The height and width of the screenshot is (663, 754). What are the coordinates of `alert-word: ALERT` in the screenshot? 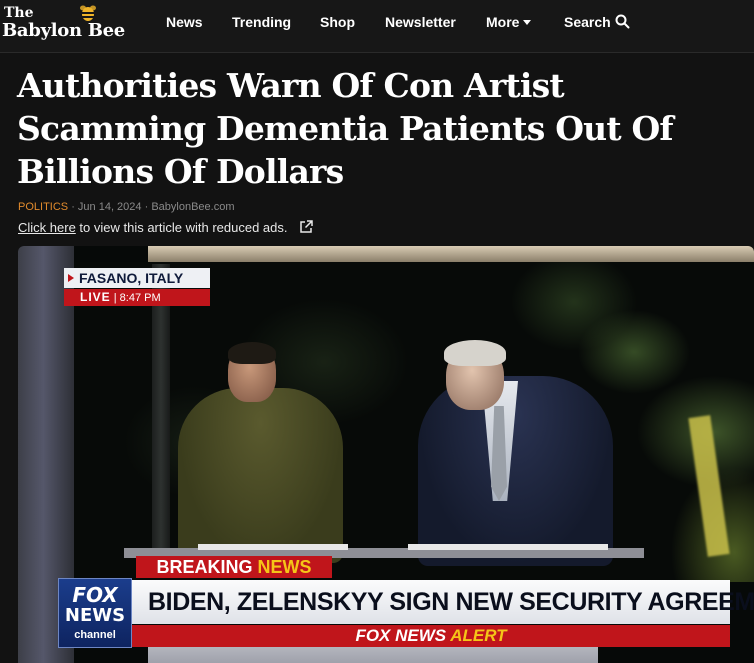 It's located at (478, 635).